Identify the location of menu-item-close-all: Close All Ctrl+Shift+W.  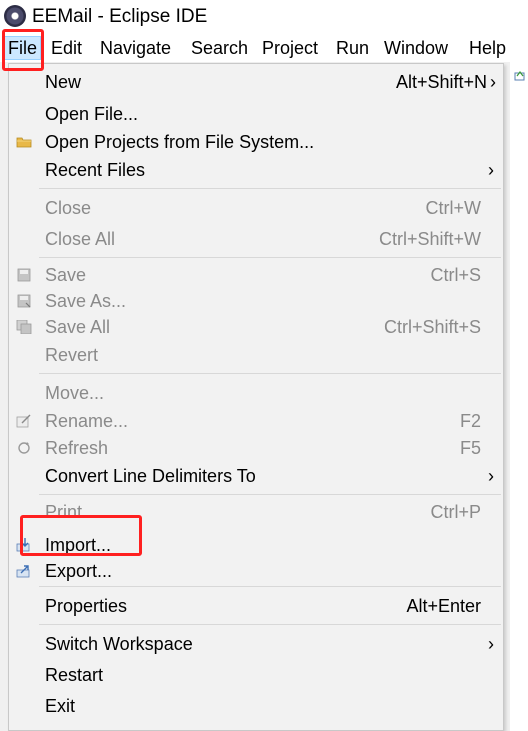
(256, 239).